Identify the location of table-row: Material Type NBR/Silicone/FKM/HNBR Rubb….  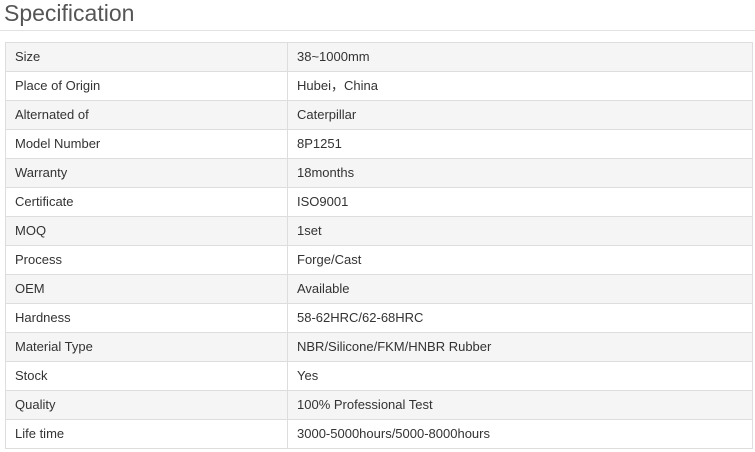
(379, 347).